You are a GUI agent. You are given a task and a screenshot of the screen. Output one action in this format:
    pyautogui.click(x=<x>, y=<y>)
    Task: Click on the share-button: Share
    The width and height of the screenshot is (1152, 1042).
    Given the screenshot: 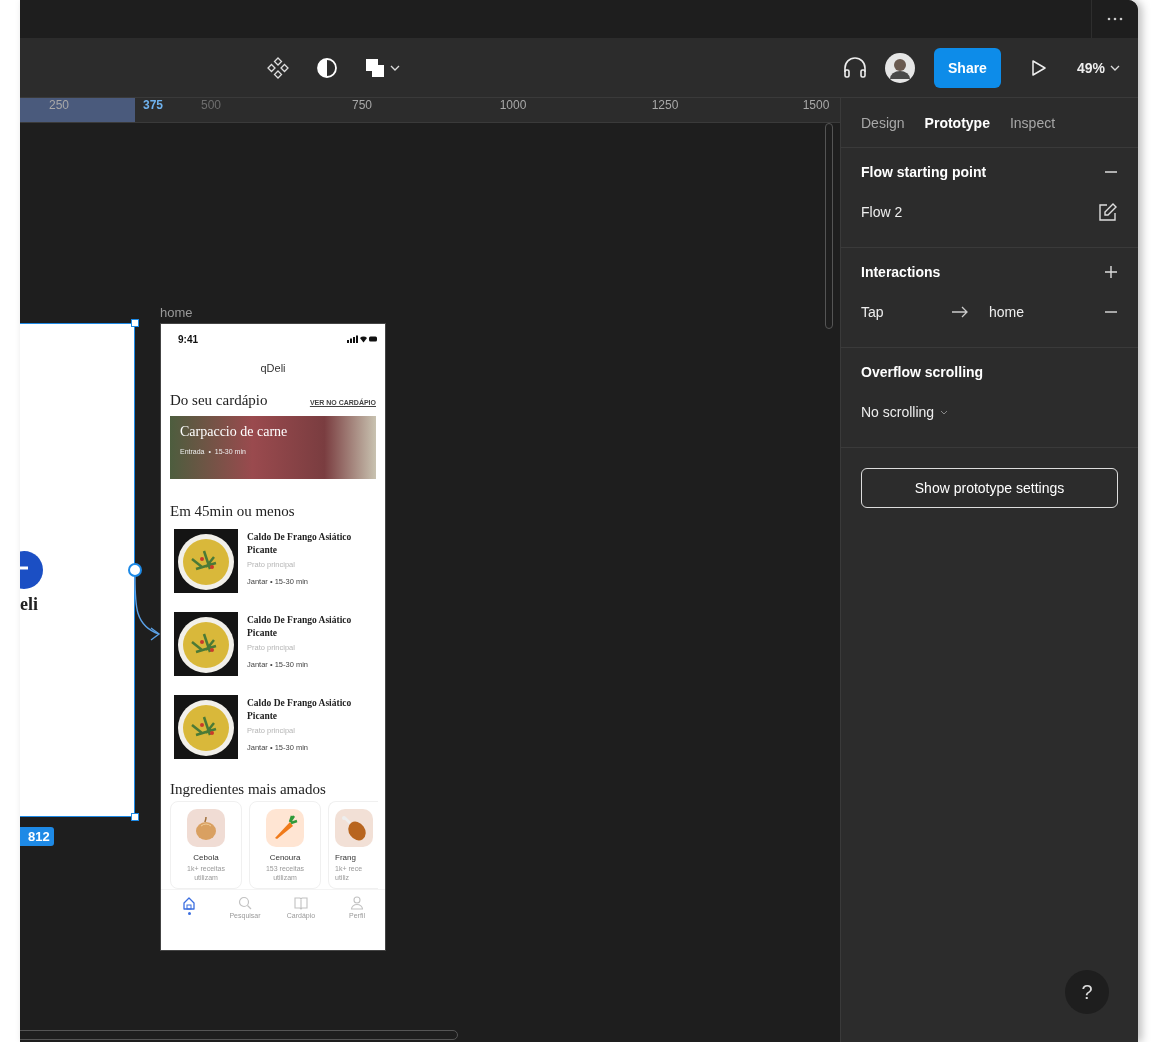 What is the action you would take?
    pyautogui.click(x=967, y=67)
    